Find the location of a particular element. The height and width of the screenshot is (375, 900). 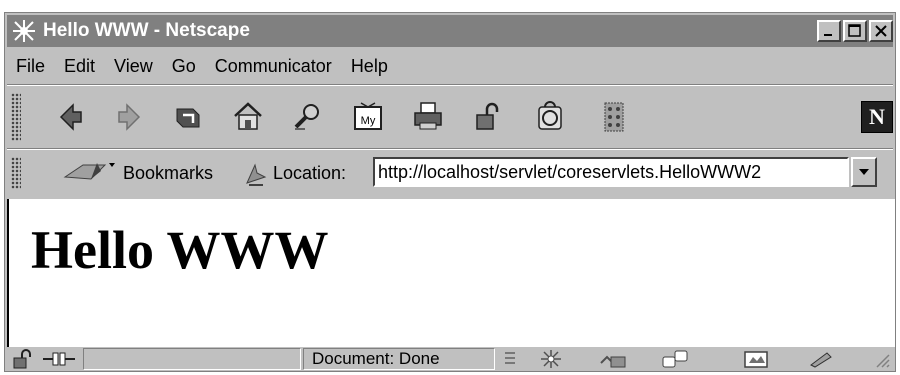

svg-text: My is located at coordinates (368, 121).